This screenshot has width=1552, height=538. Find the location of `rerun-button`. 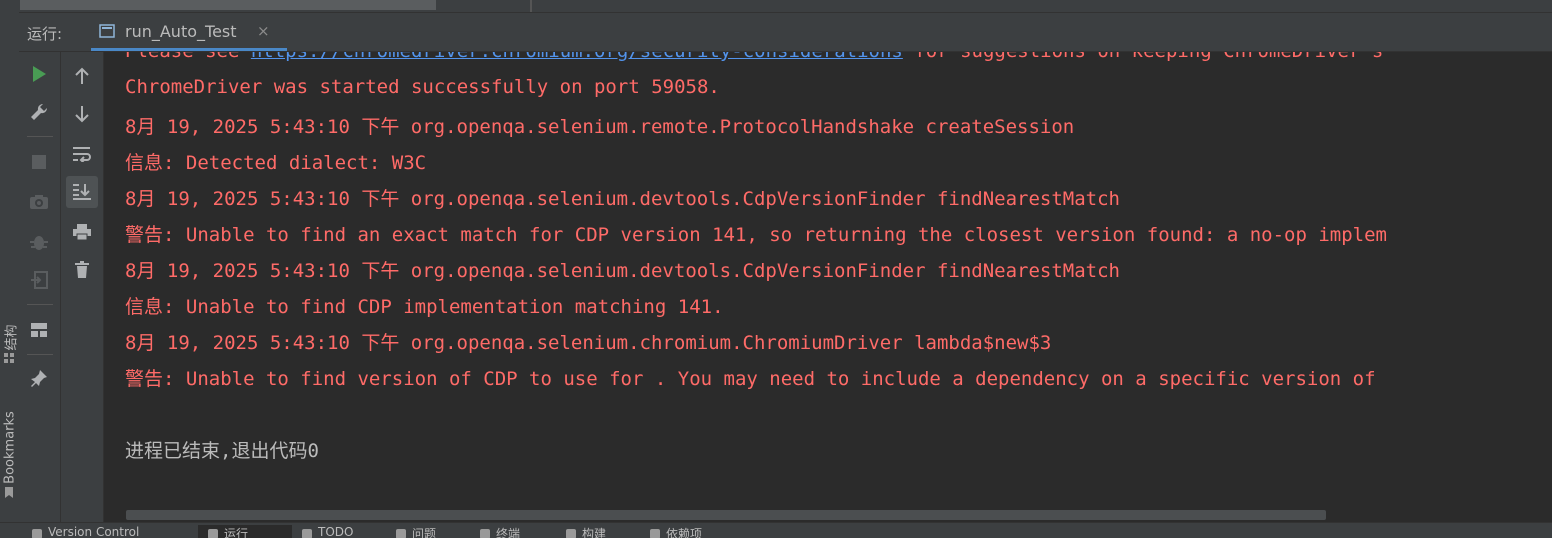

rerun-button is located at coordinates (39, 74).